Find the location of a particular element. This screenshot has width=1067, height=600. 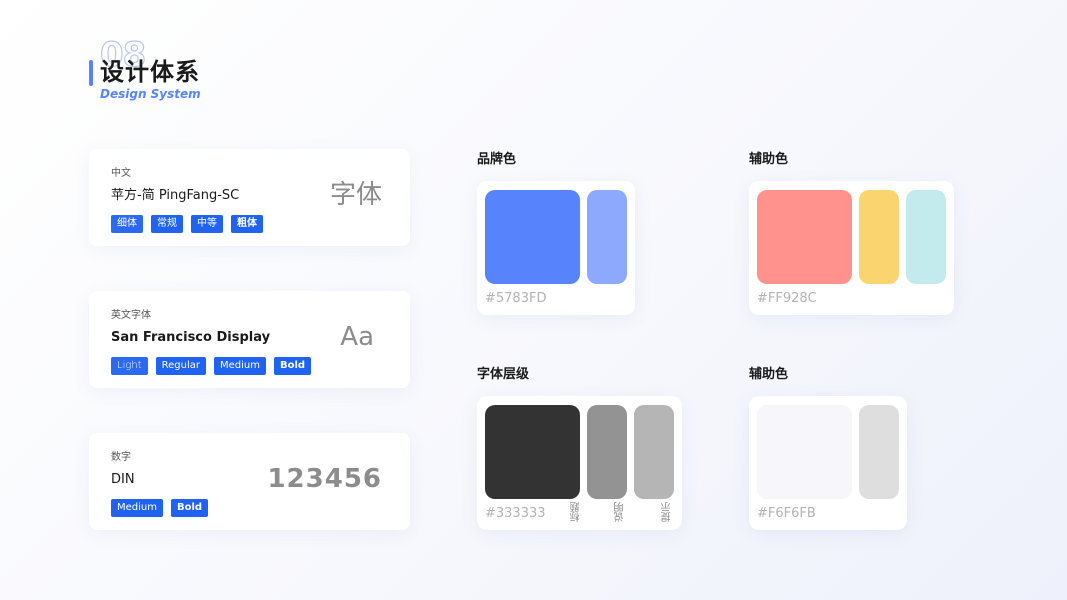

weight-tag-medium: 中等 is located at coordinates (207, 224).